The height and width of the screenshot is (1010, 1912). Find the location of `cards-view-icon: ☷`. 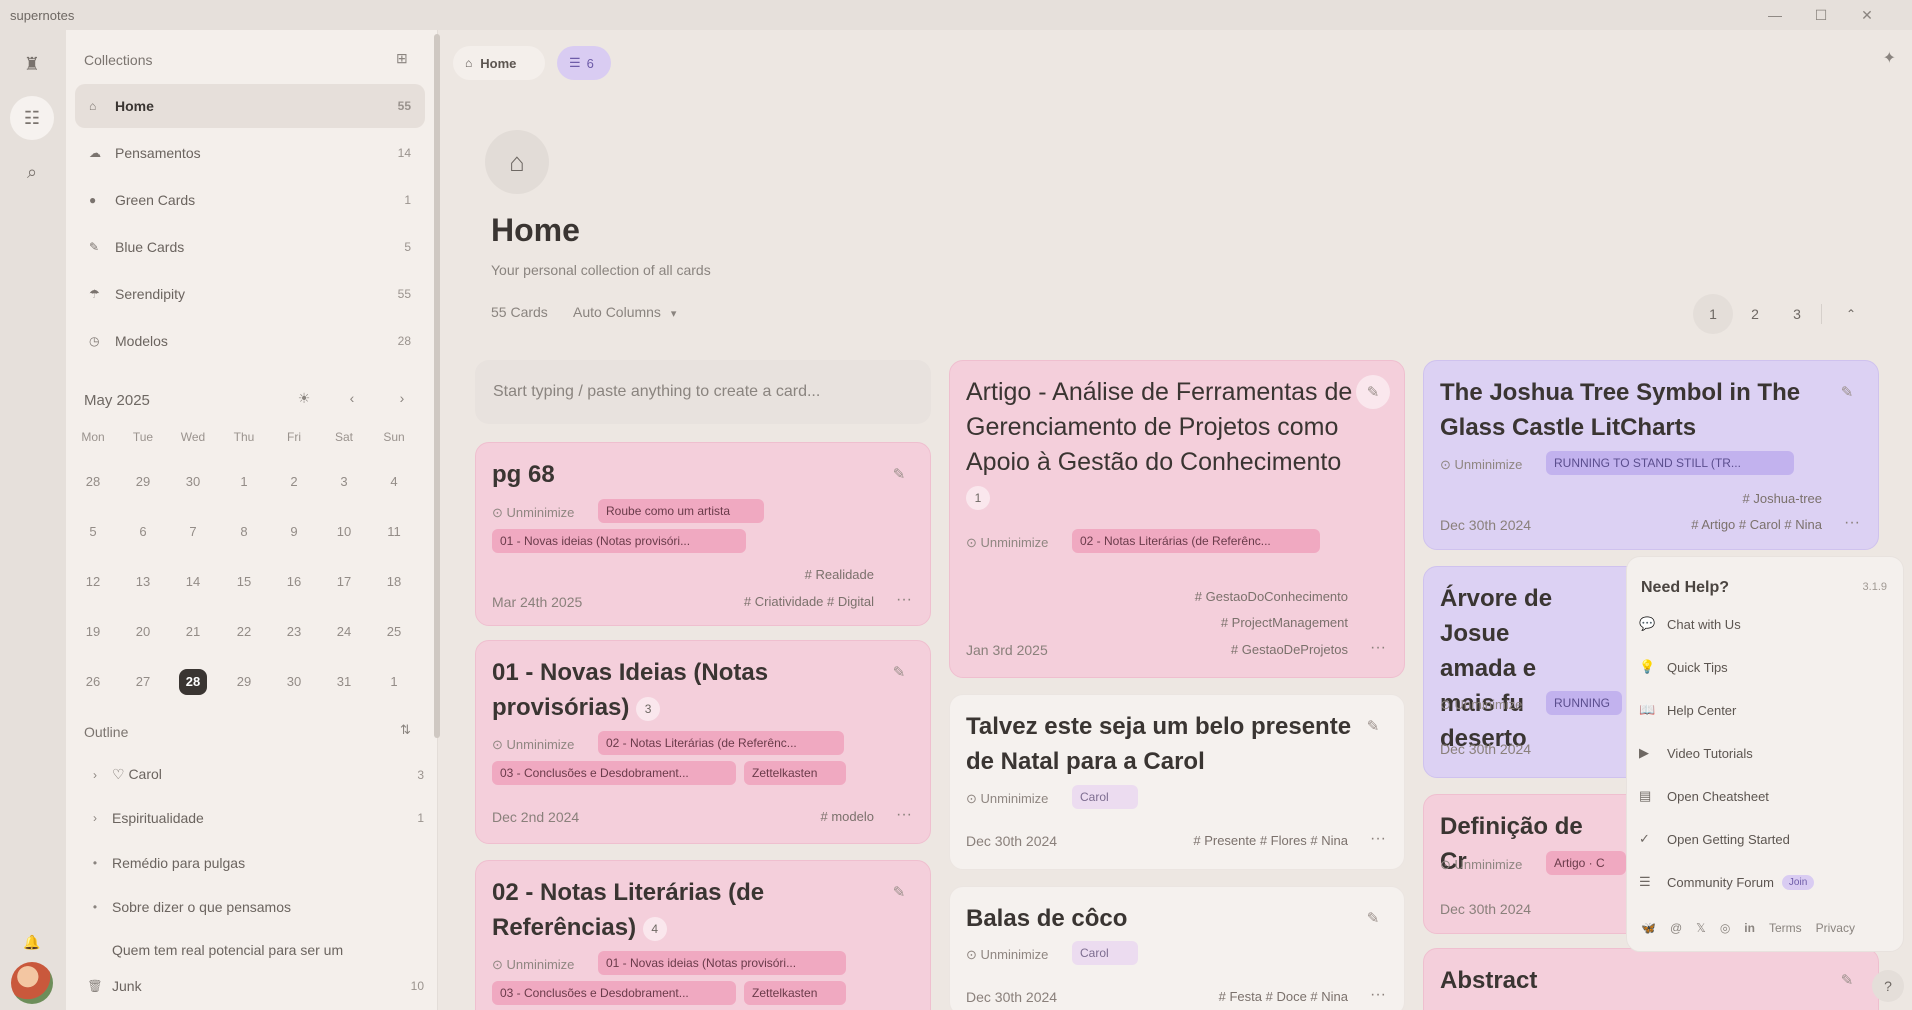

cards-view-icon: ☷ is located at coordinates (32, 118).